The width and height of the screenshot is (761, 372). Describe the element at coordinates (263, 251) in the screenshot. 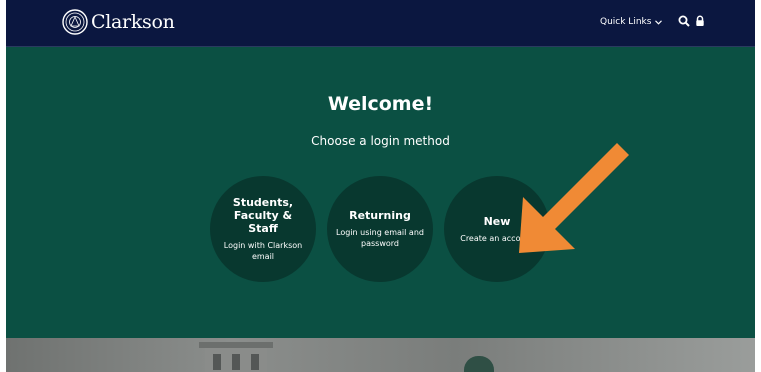

I see `option-description: Login with Clarkson email` at that location.